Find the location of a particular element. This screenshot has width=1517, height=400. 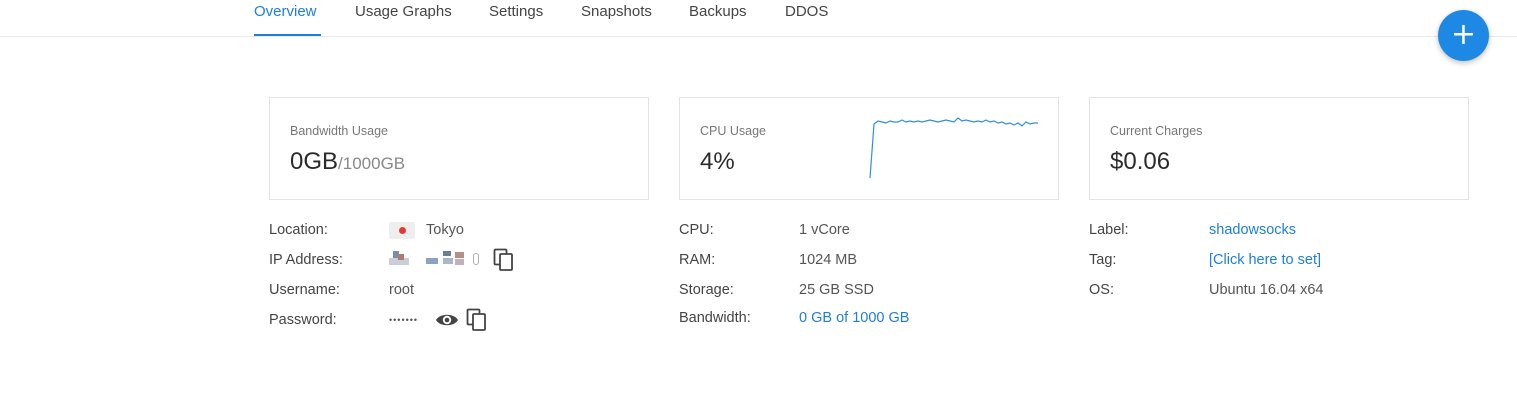

japan-flag-icon is located at coordinates (402, 230).